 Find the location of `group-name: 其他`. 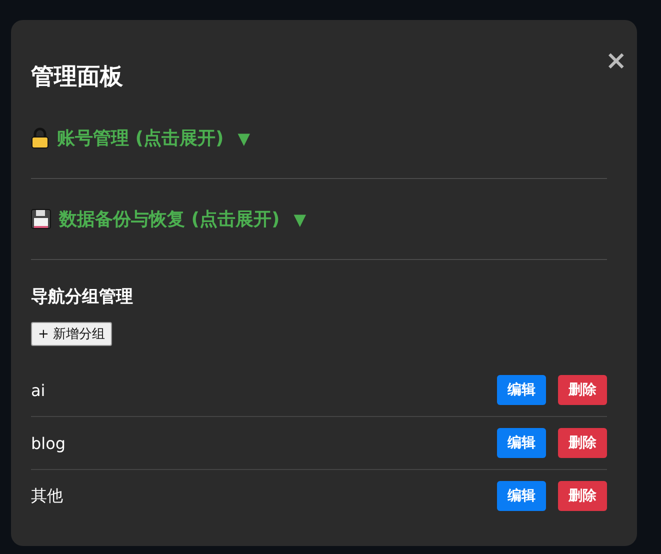

group-name: 其他 is located at coordinates (47, 496).